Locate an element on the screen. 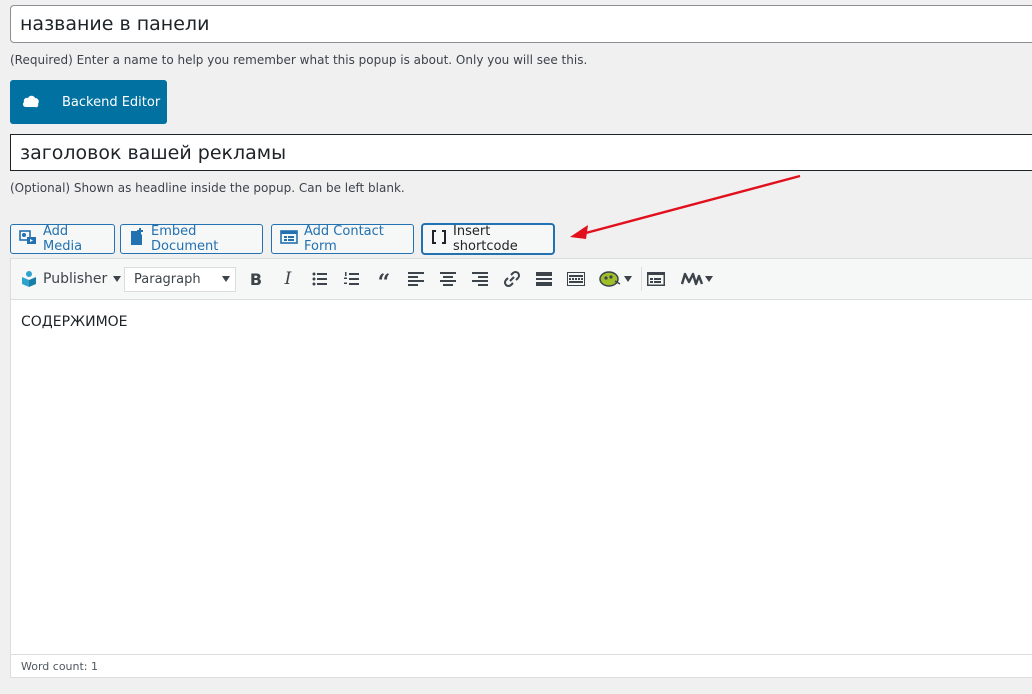 The image size is (1032, 694). editor-toolbar: Publisher Paragraph B I “ is located at coordinates (521, 279).